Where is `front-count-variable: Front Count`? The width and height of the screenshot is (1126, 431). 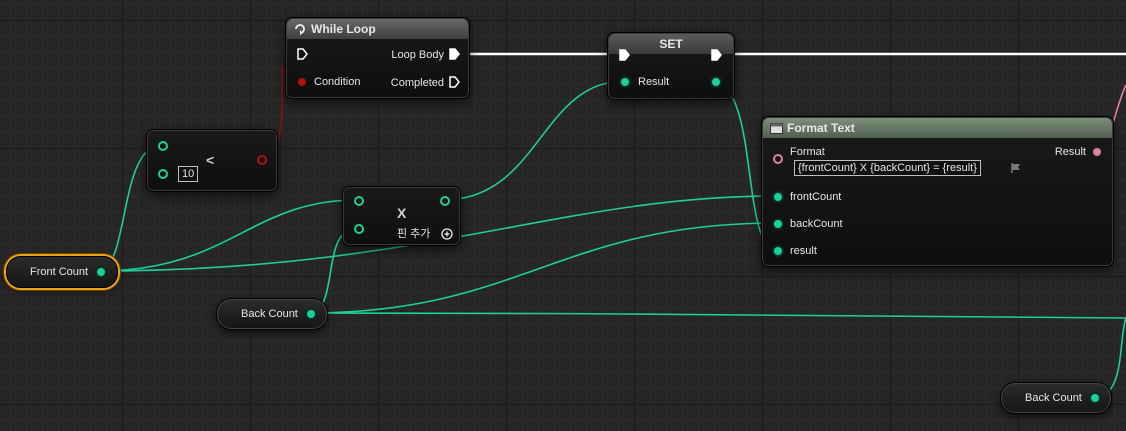 front-count-variable: Front Count is located at coordinates (62, 272).